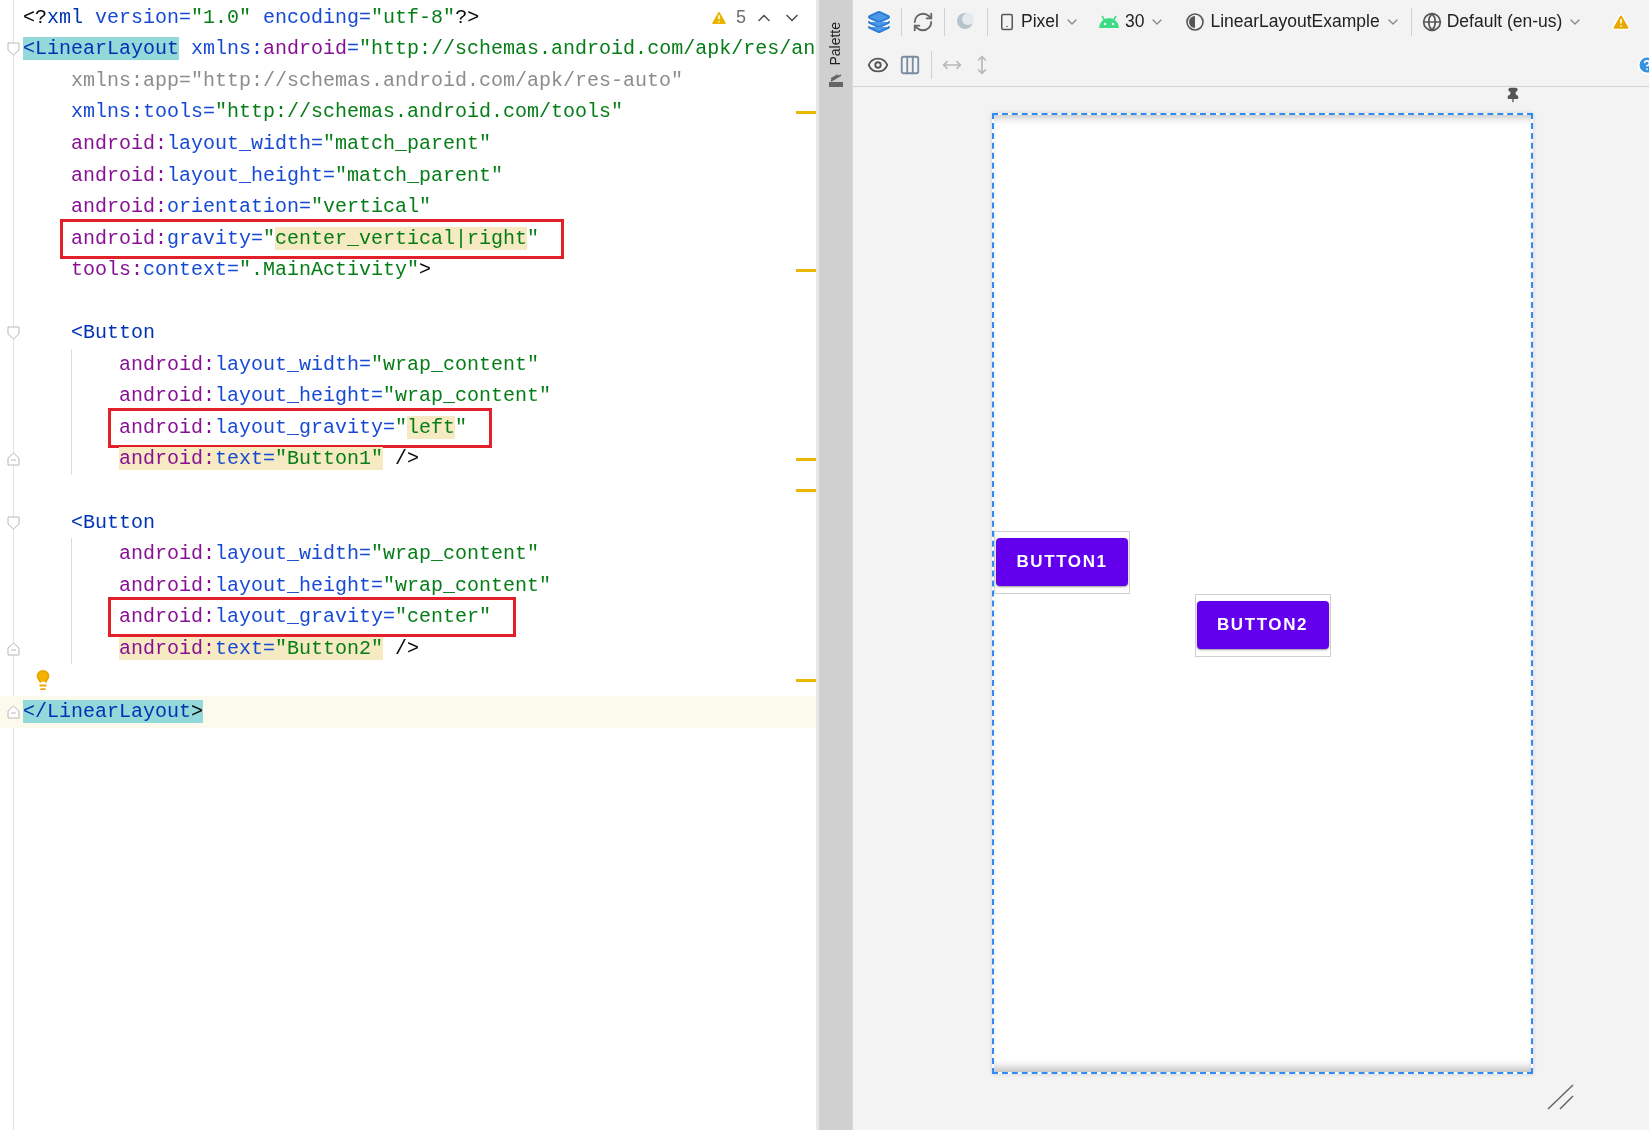 The height and width of the screenshot is (1130, 1649). Describe the element at coordinates (287, 175) in the screenshot. I see `code-line: android:layout_height="match_parent"` at that location.